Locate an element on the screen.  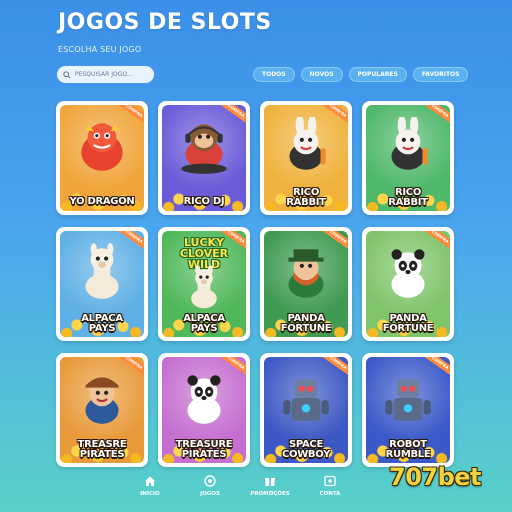
game-card: COMPRA YO DRAGON is located at coordinates (102, 158).